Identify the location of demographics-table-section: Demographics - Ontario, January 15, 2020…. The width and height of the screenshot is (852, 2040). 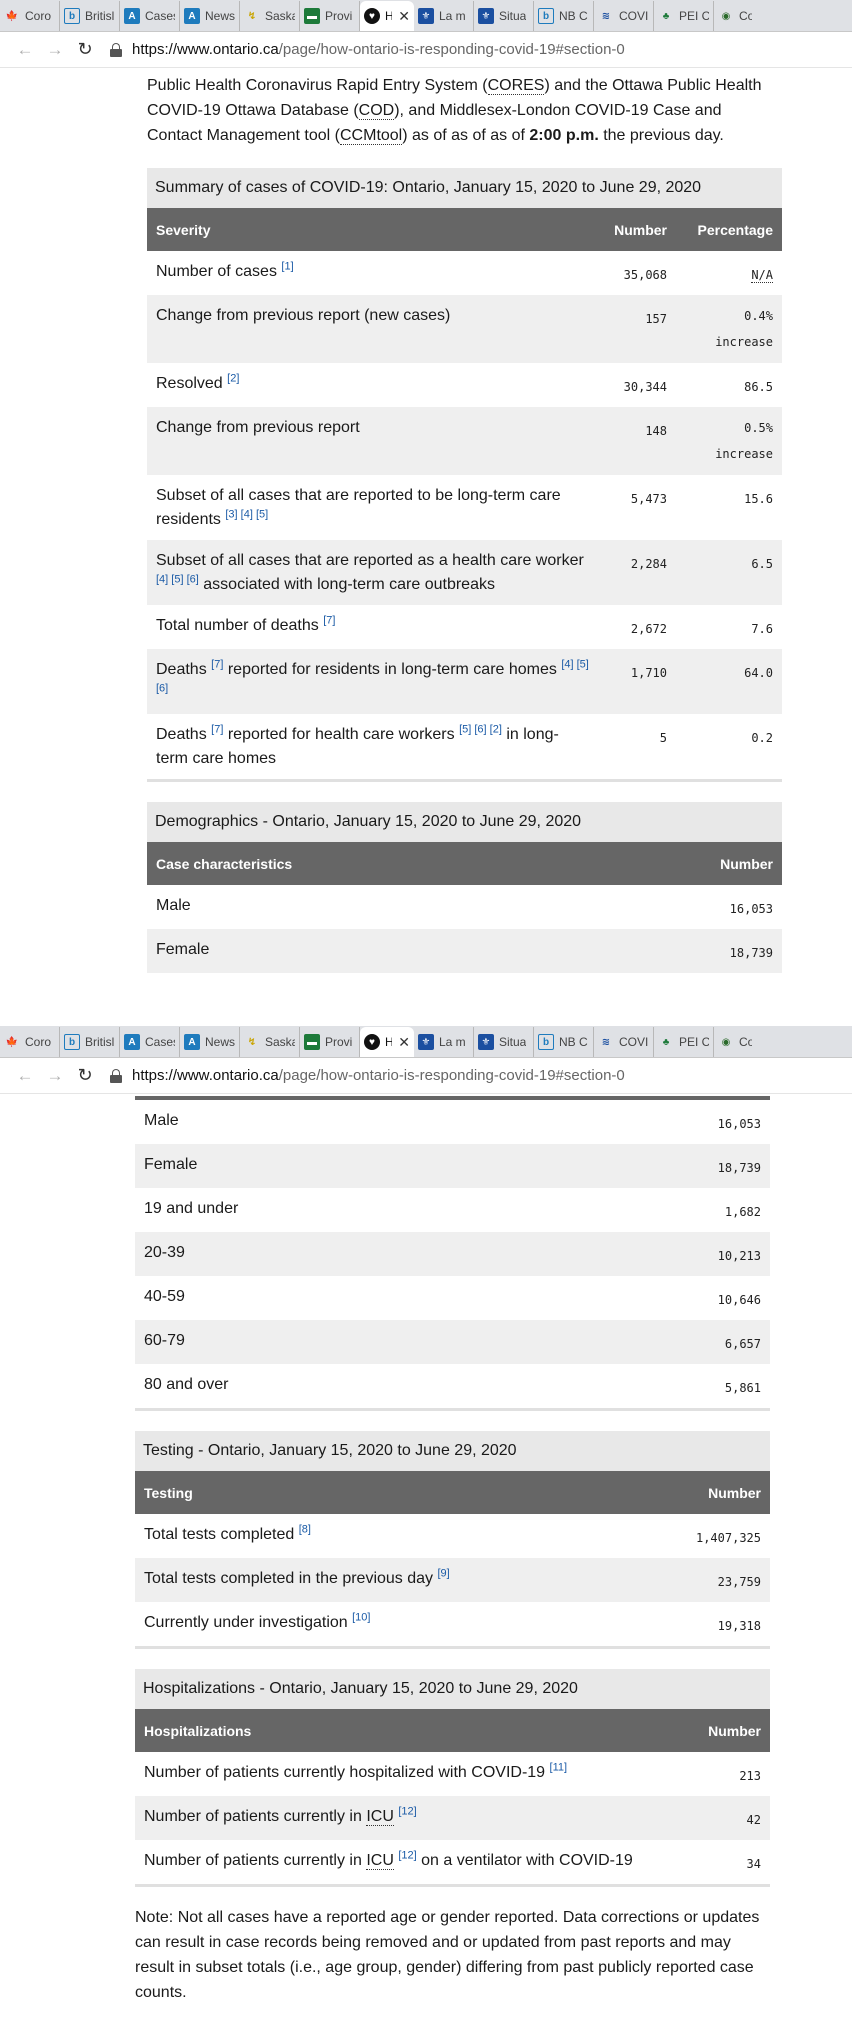
(464, 887).